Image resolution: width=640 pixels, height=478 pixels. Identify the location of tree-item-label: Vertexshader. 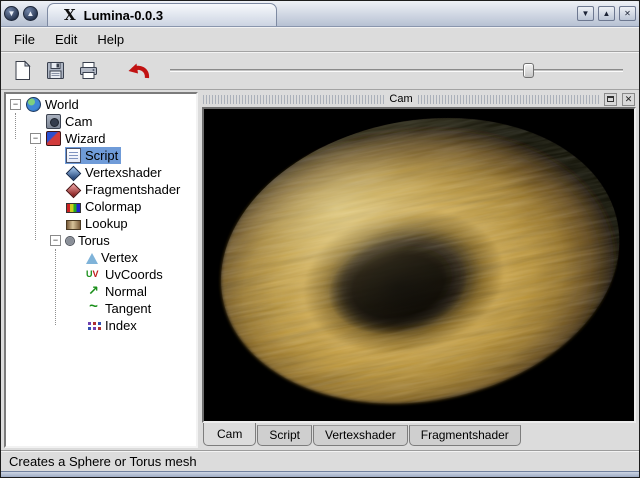
(123, 172).